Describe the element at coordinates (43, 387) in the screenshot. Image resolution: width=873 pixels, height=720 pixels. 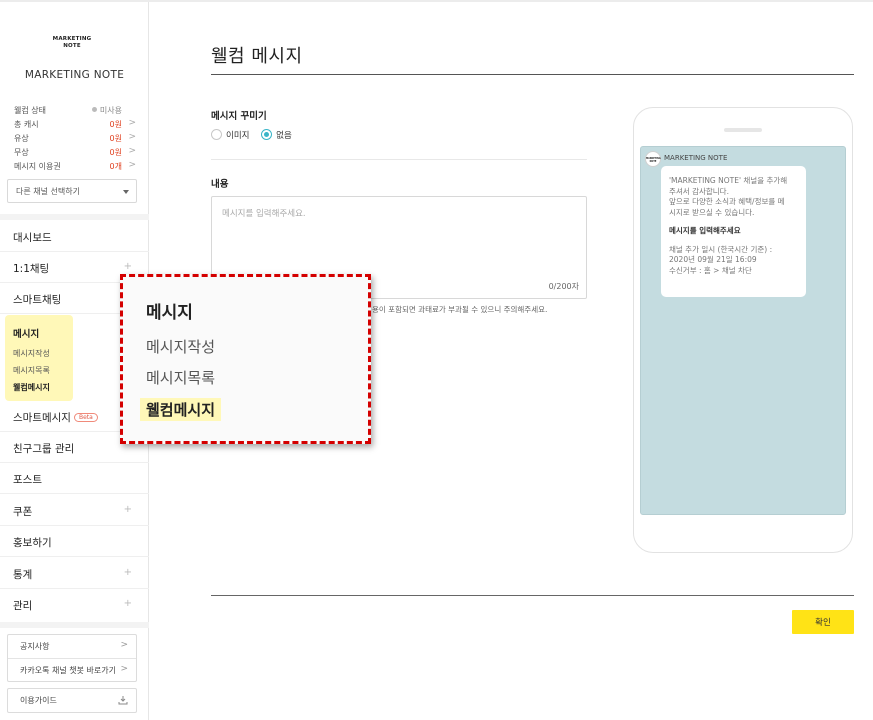
I see `nav-welcome-message: 웰컴메시지` at that location.